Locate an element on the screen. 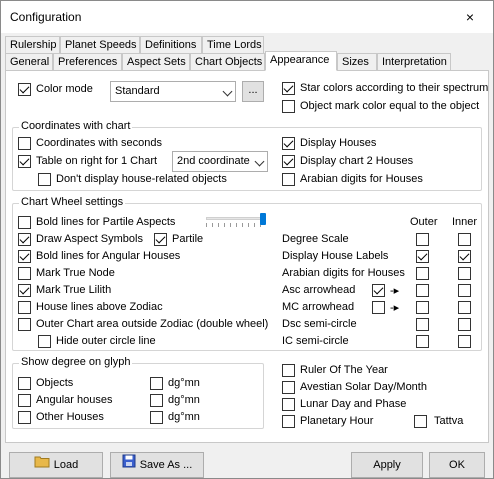 This screenshot has height=479, width=494. bold-partile-checkbox is located at coordinates (24, 222).